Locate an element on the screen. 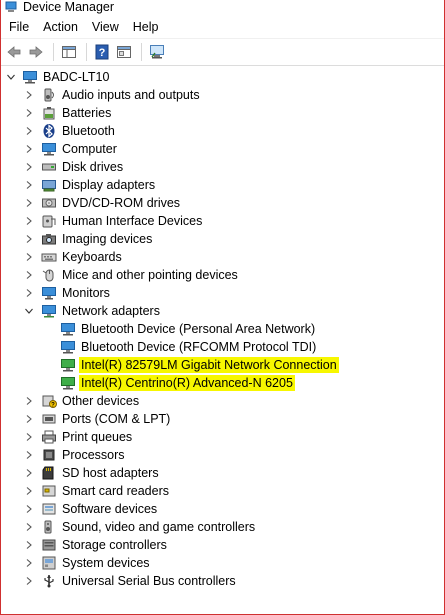 The height and width of the screenshot is (615, 445). help-button: ? is located at coordinates (102, 52).